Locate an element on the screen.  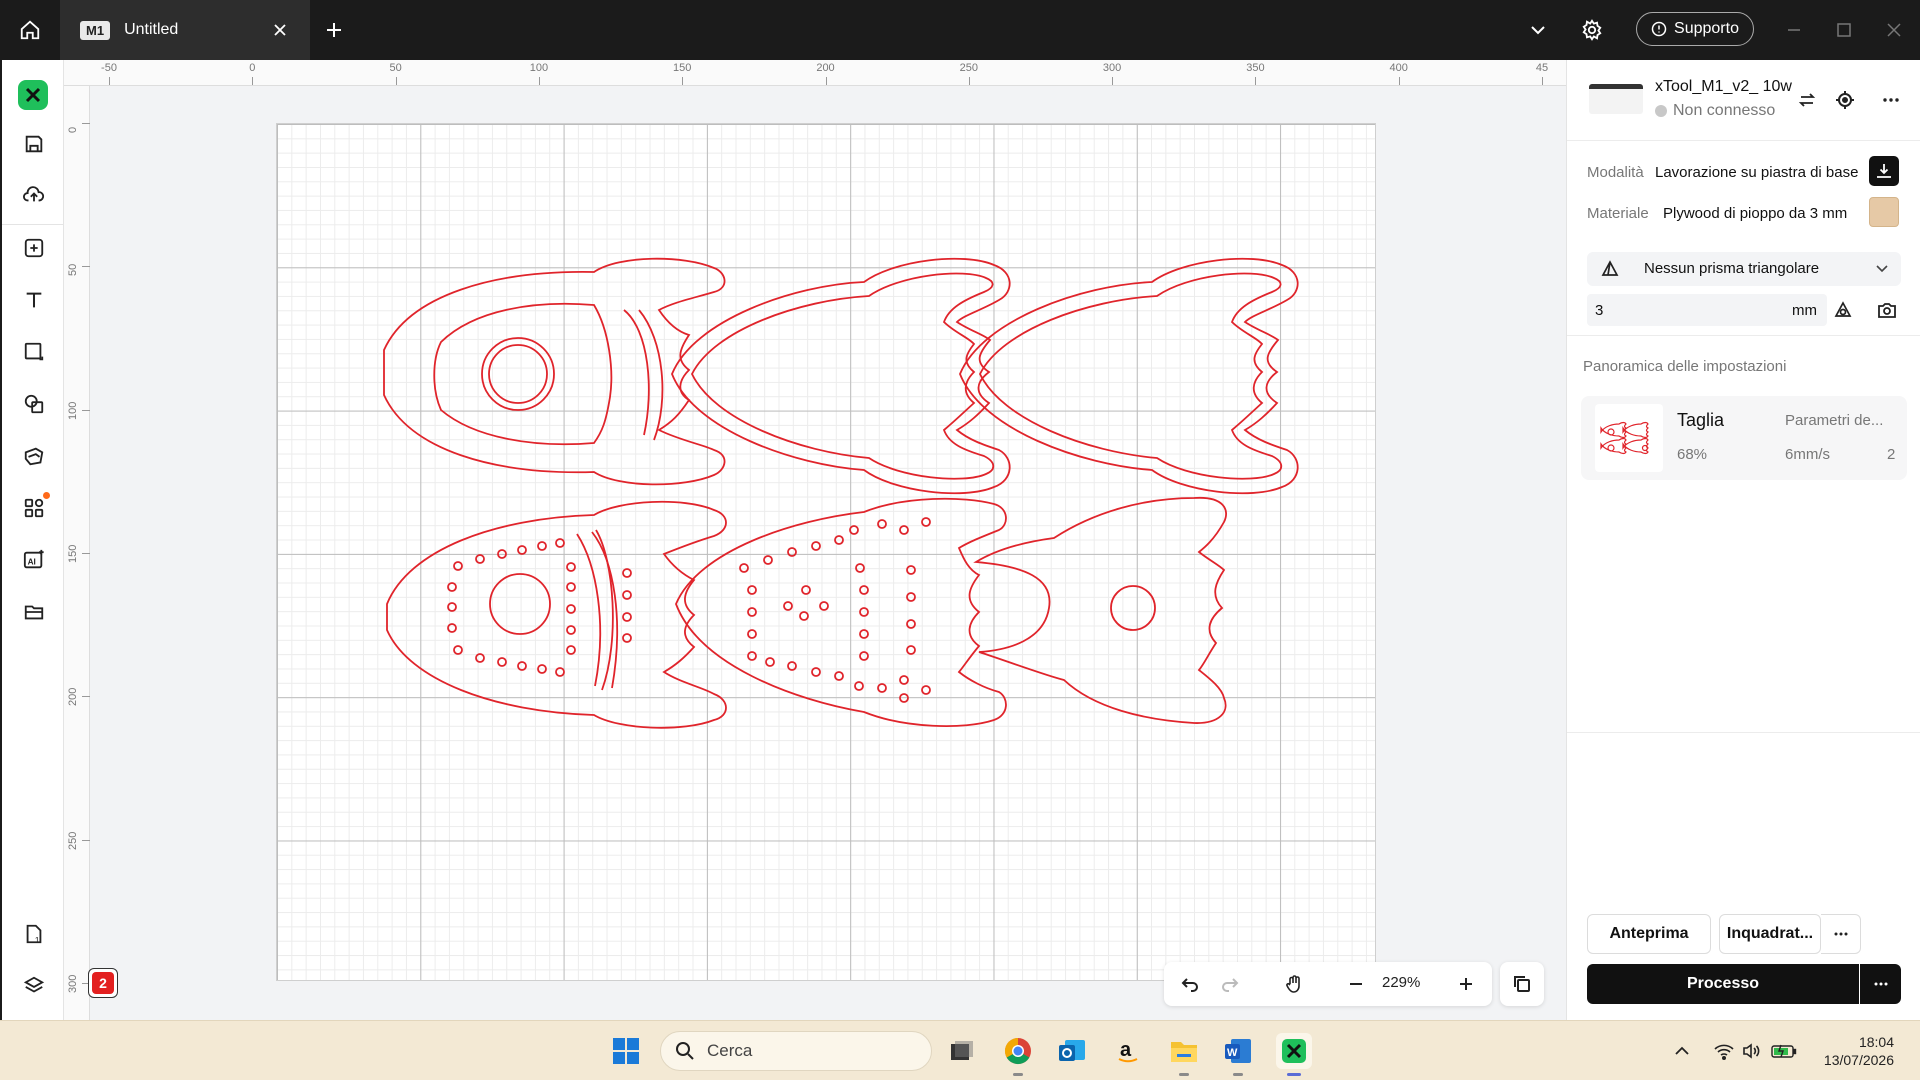
tab-device-badge: M1 is located at coordinates (95, 30).